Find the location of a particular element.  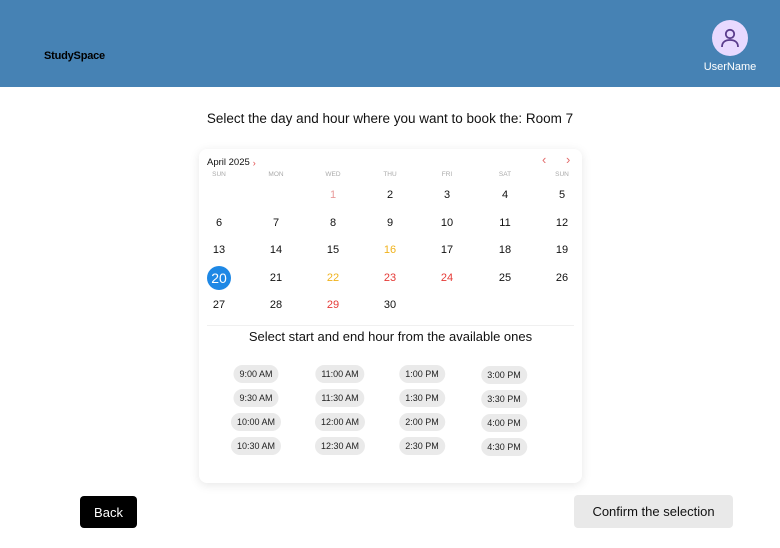

calendar-day: 24 is located at coordinates (447, 278).